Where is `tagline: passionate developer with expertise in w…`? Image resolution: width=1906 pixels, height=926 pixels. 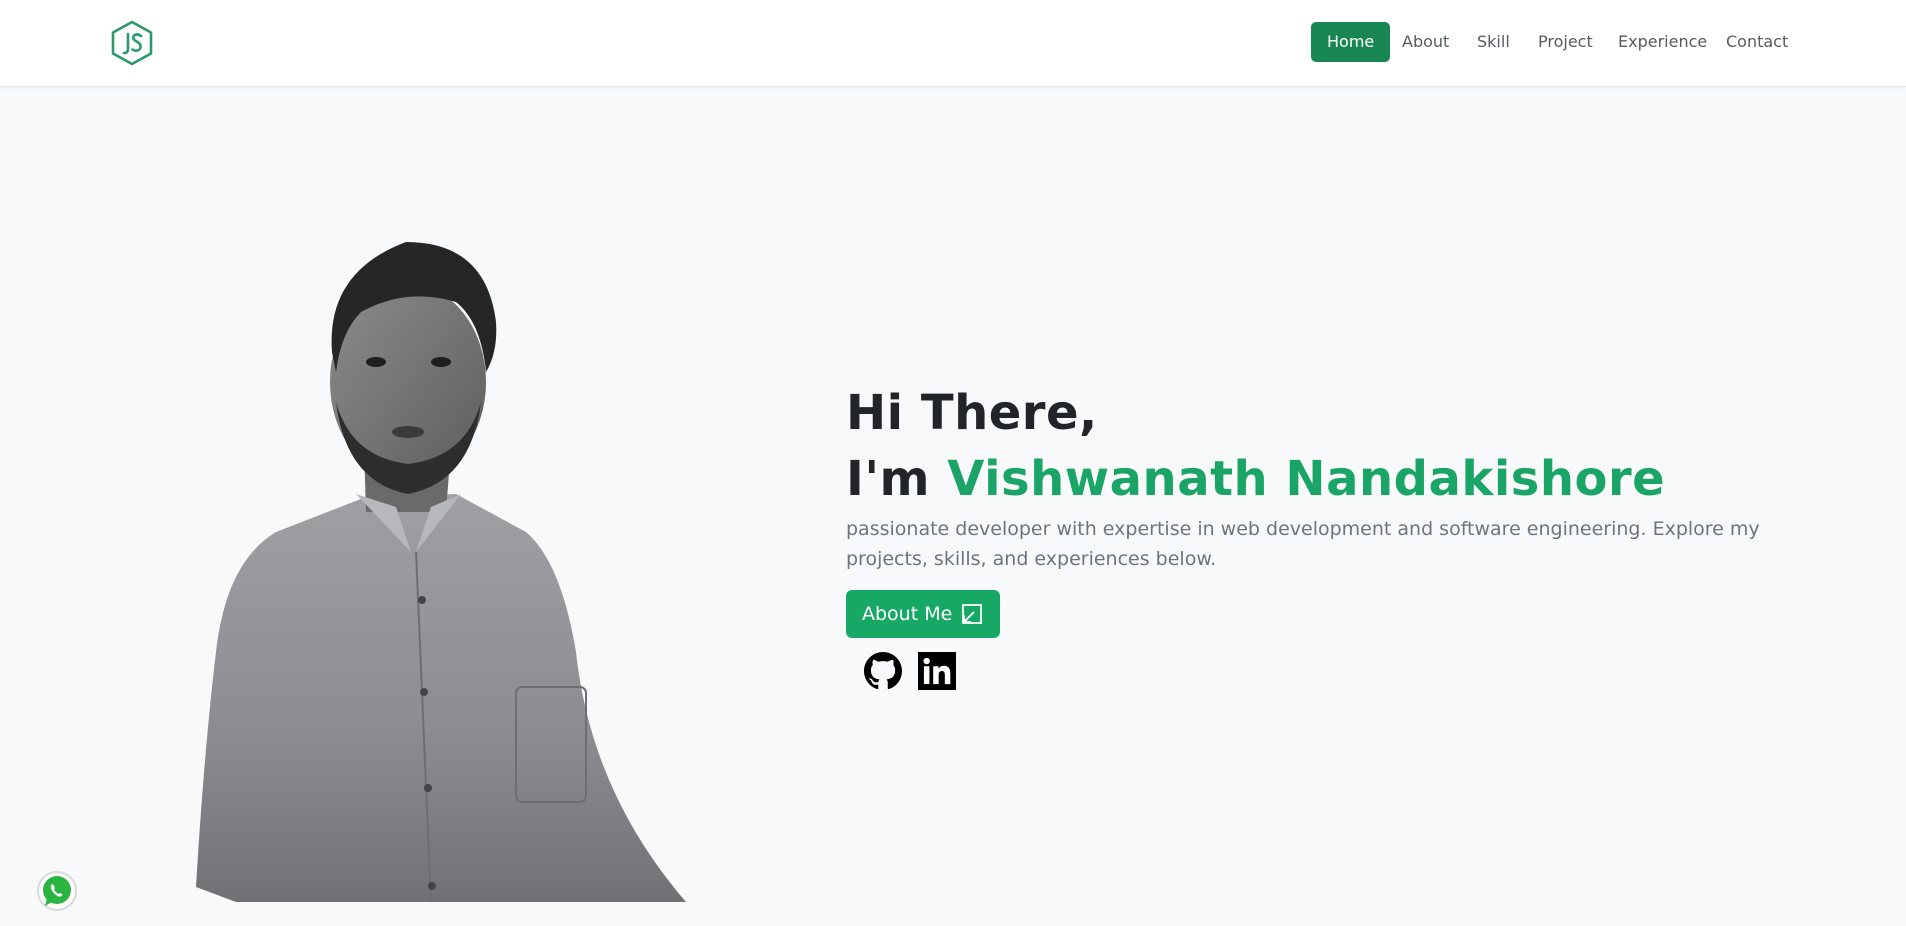 tagline: passionate developer with expertise in w… is located at coordinates (1303, 544).